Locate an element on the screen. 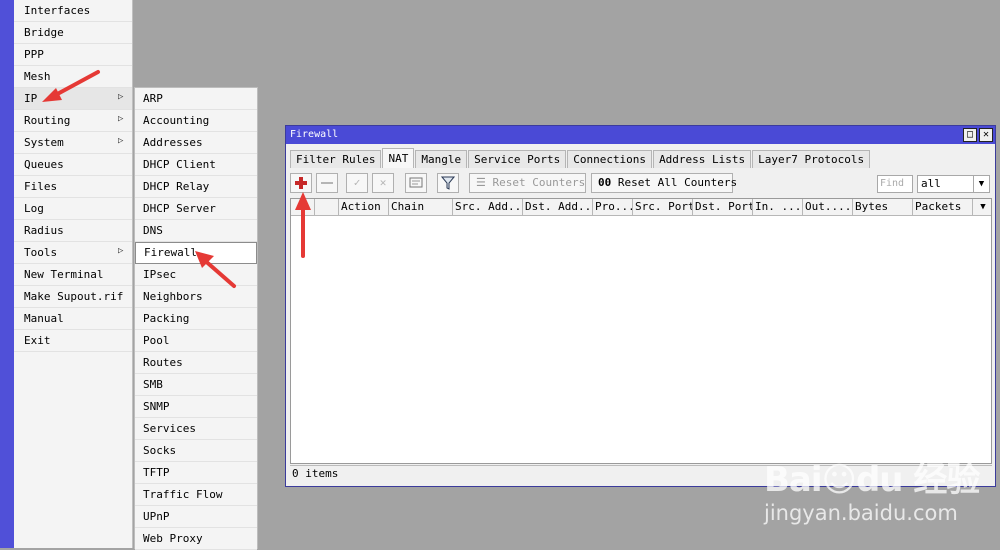 The width and height of the screenshot is (1000, 550). submenu-item-dhcp-server: DHCP Server is located at coordinates (196, 209).